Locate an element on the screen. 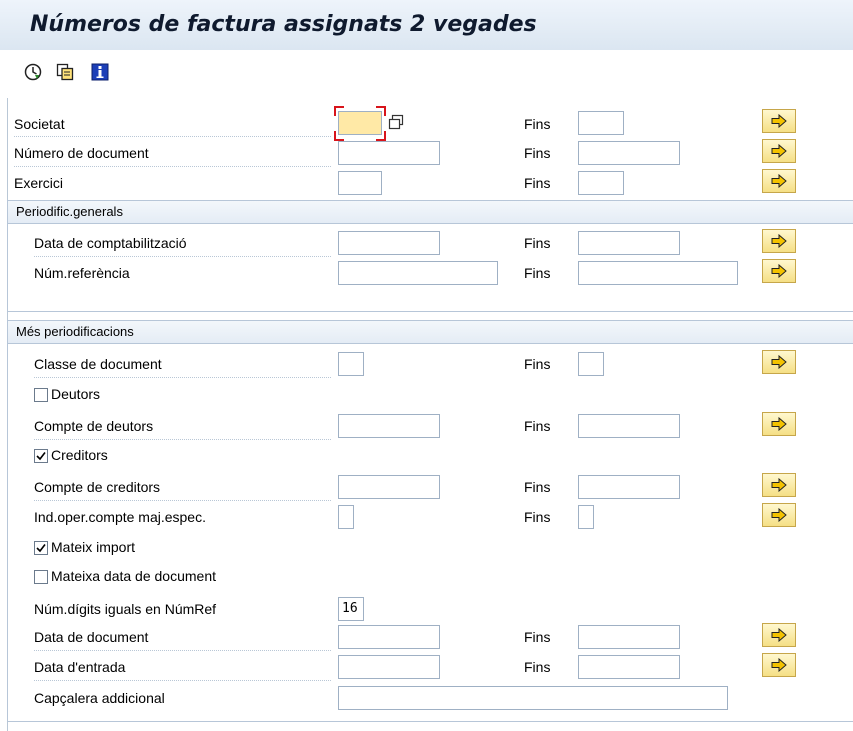 The height and width of the screenshot is (731, 853). societat-label: Societat is located at coordinates (39, 124).